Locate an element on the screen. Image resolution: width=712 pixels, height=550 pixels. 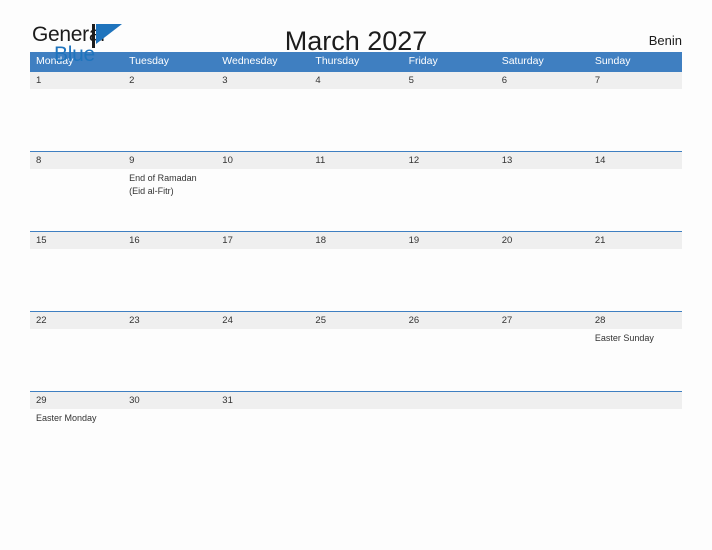
day-number: 27 is located at coordinates (542, 320).